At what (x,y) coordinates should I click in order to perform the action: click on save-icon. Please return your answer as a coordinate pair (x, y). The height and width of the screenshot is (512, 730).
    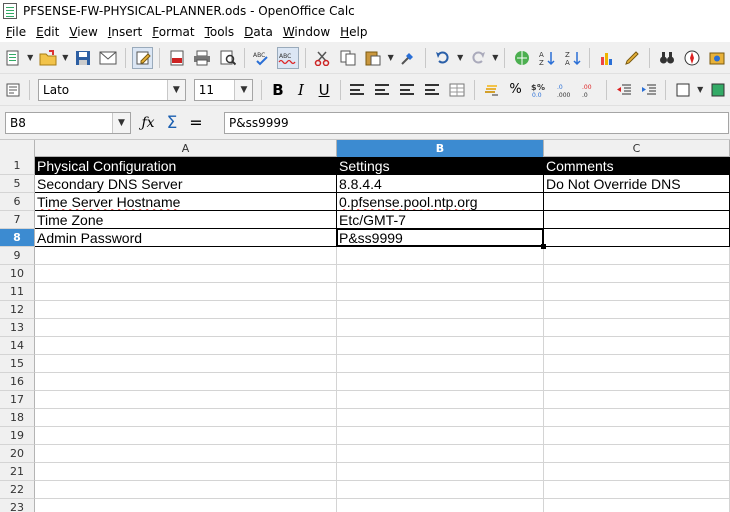
    Looking at the image, I should click on (82, 58).